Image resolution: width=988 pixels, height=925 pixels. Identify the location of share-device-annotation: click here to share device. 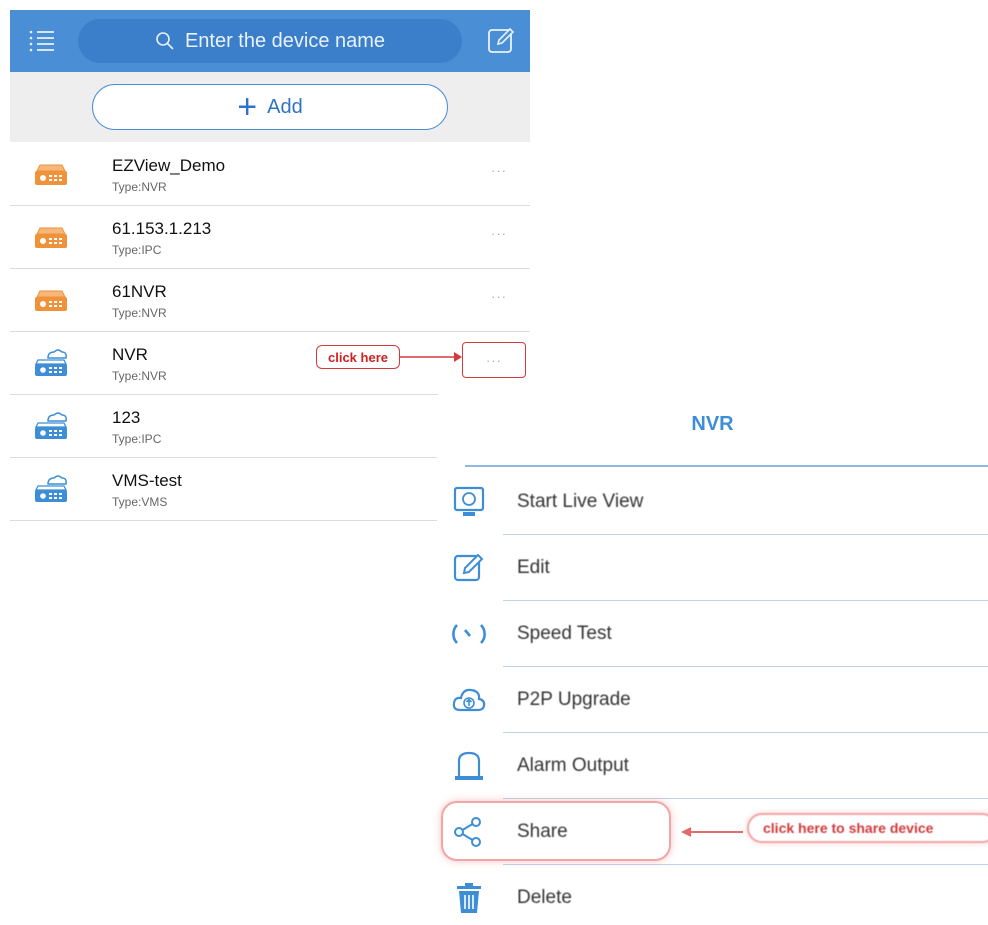
(867, 828).